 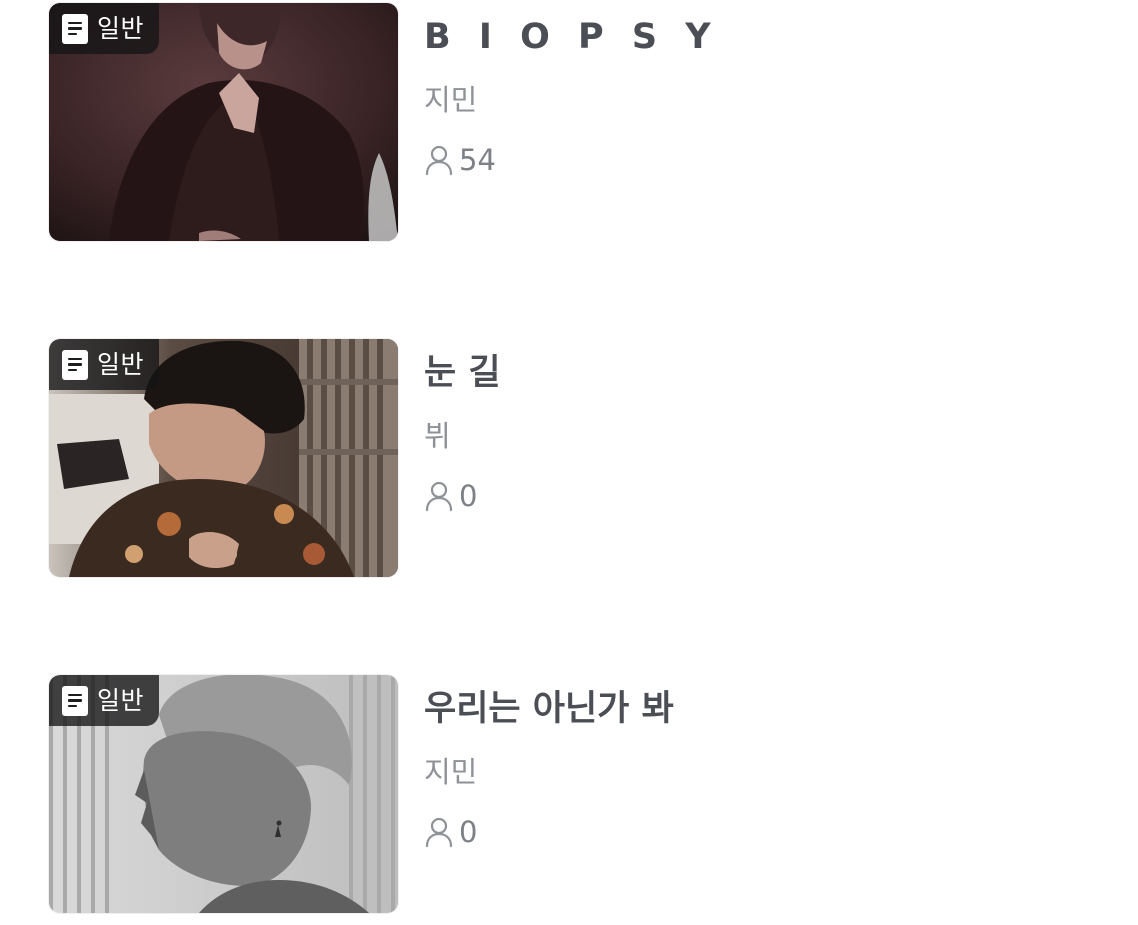 What do you see at coordinates (549, 709) in the screenshot?
I see `story-title: 우리는 아닌가 봐` at bounding box center [549, 709].